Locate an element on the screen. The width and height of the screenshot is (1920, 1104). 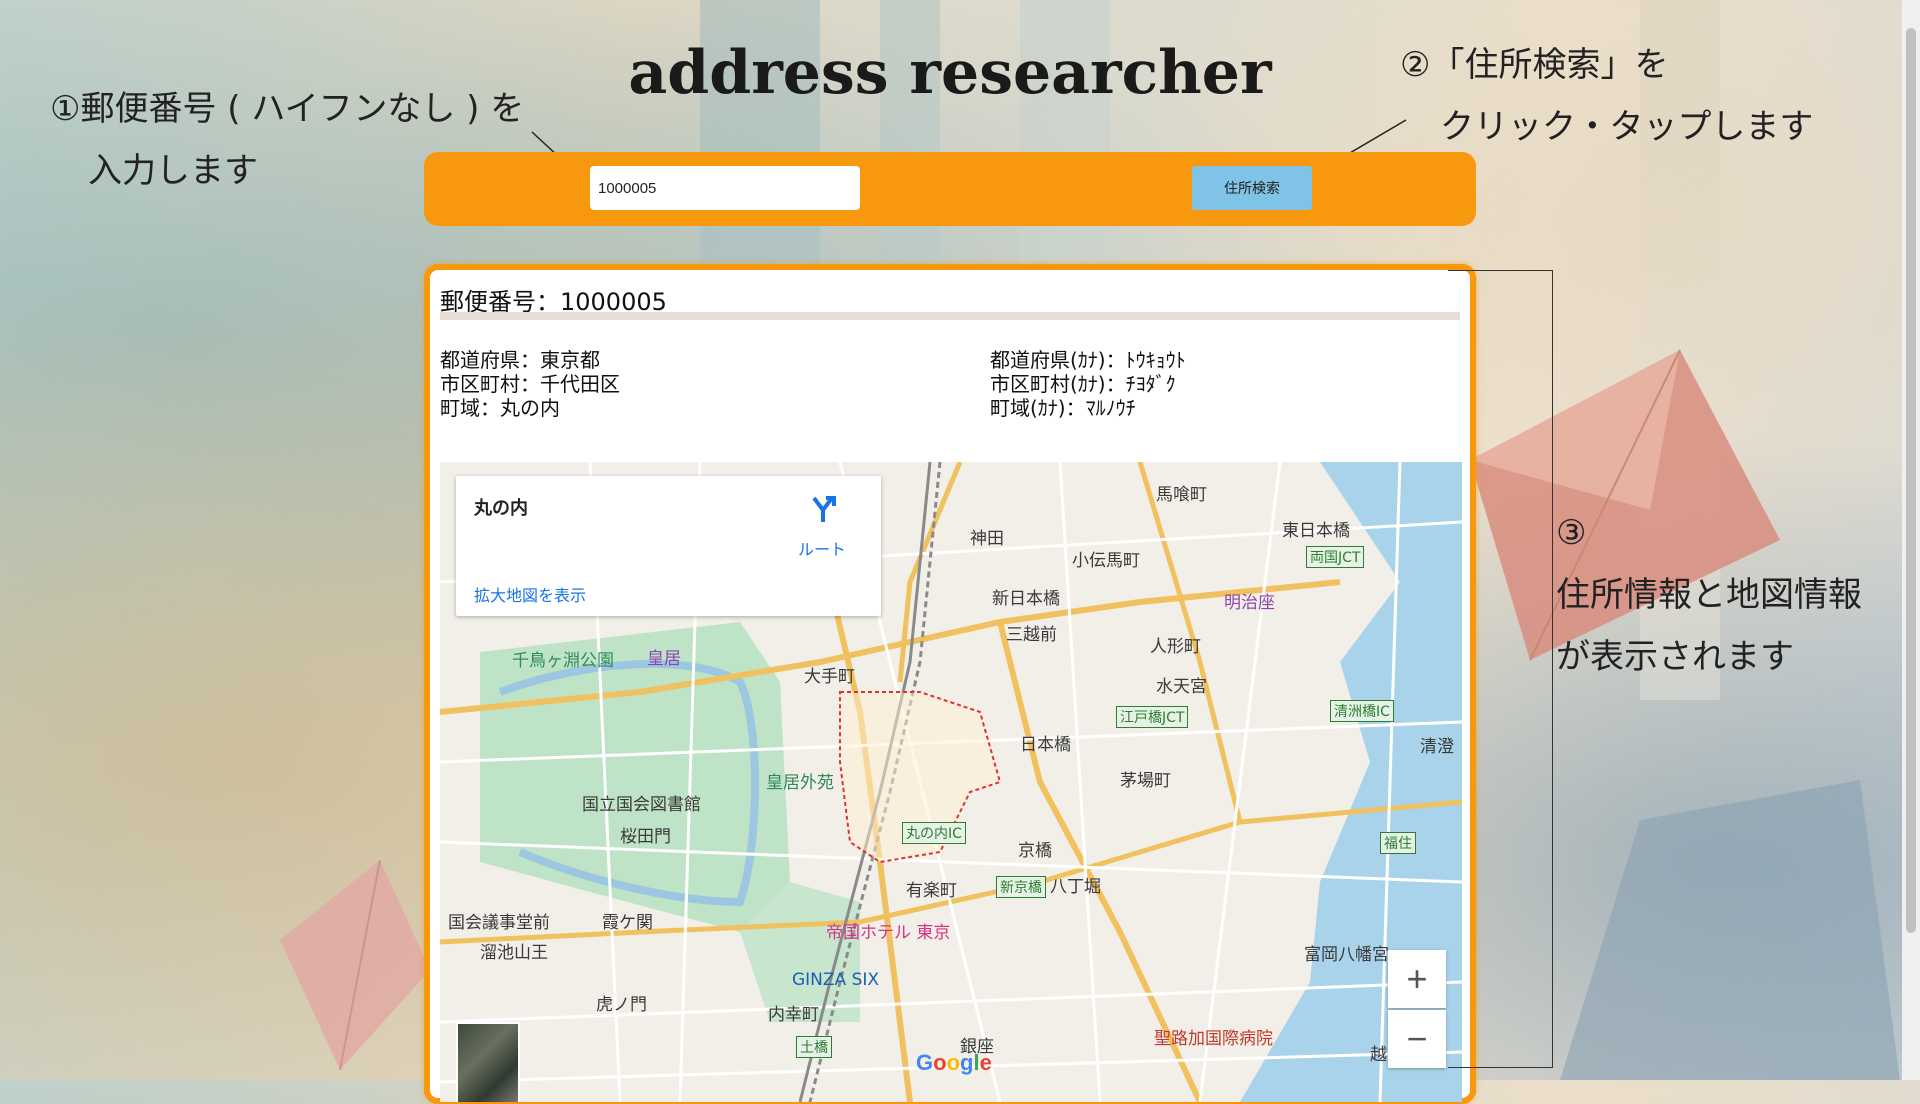
step3-annotation: ③ 住所情報と地図情報 が表示されます is located at coordinates (1709, 595).